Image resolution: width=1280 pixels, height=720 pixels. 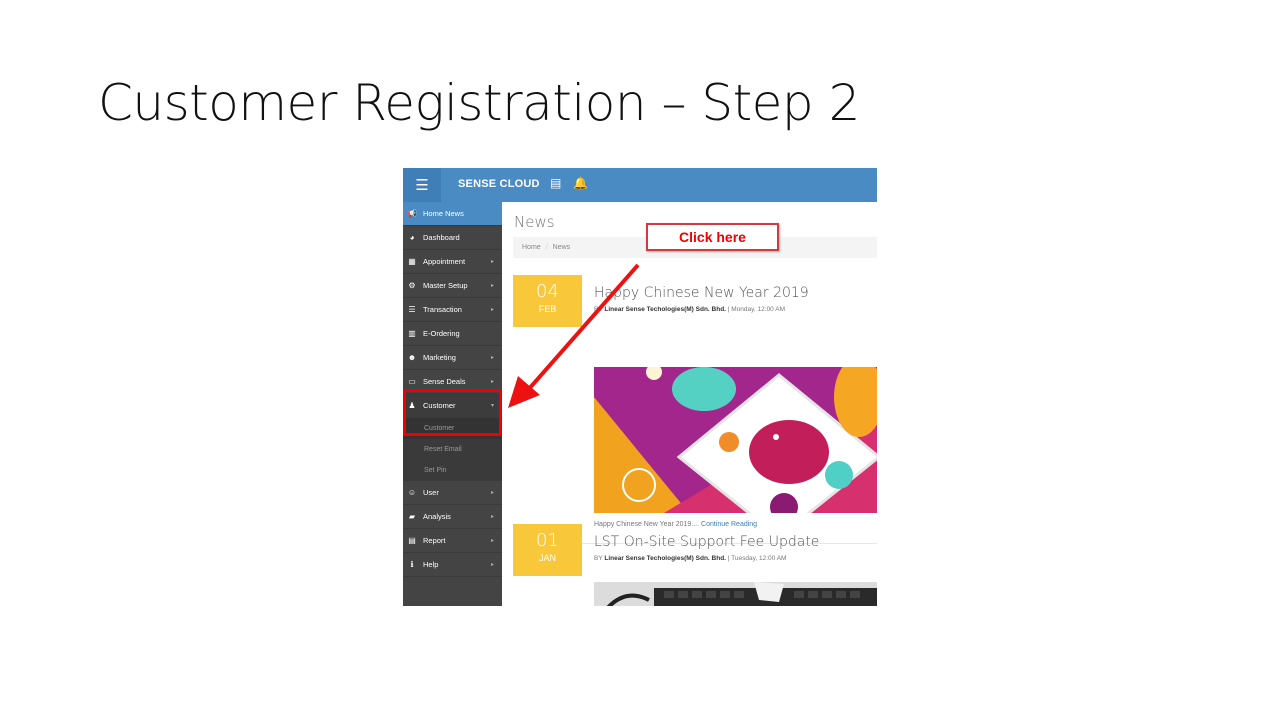 What do you see at coordinates (444, 261) in the screenshot?
I see `sidebar-item-label: Appointment` at bounding box center [444, 261].